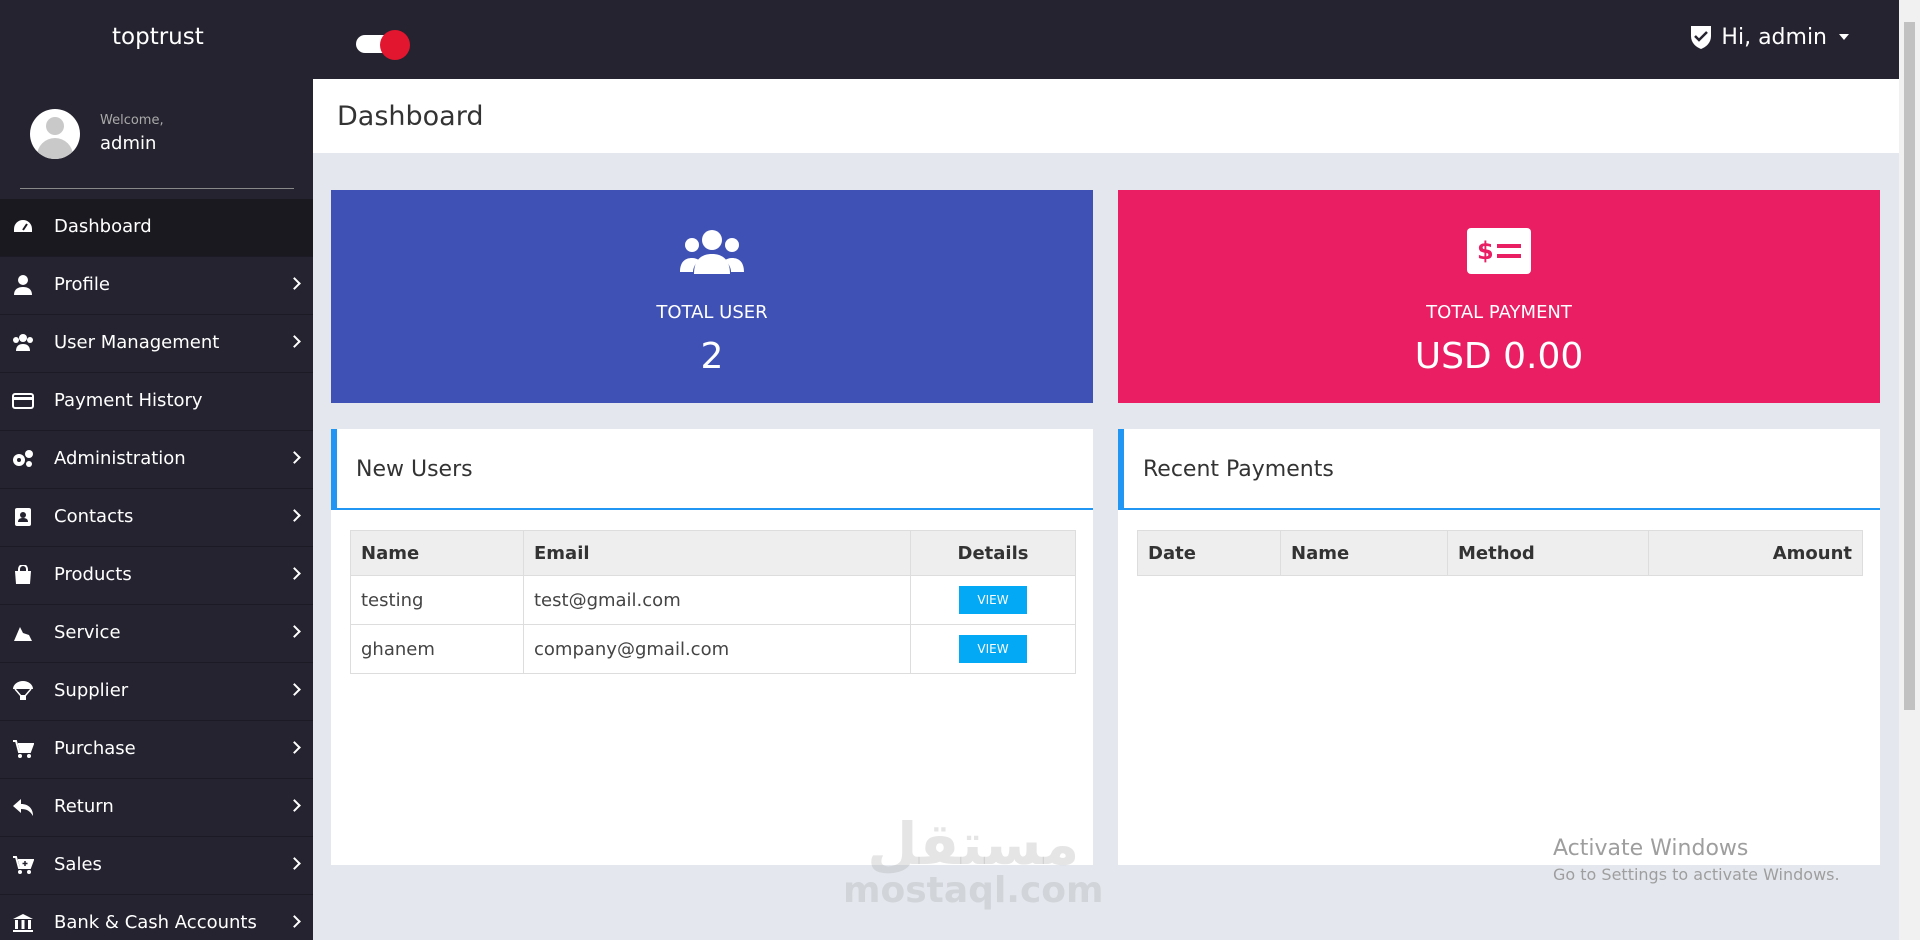 The width and height of the screenshot is (1920, 940). What do you see at coordinates (712, 469) in the screenshot?
I see `panel-header: New Users` at bounding box center [712, 469].